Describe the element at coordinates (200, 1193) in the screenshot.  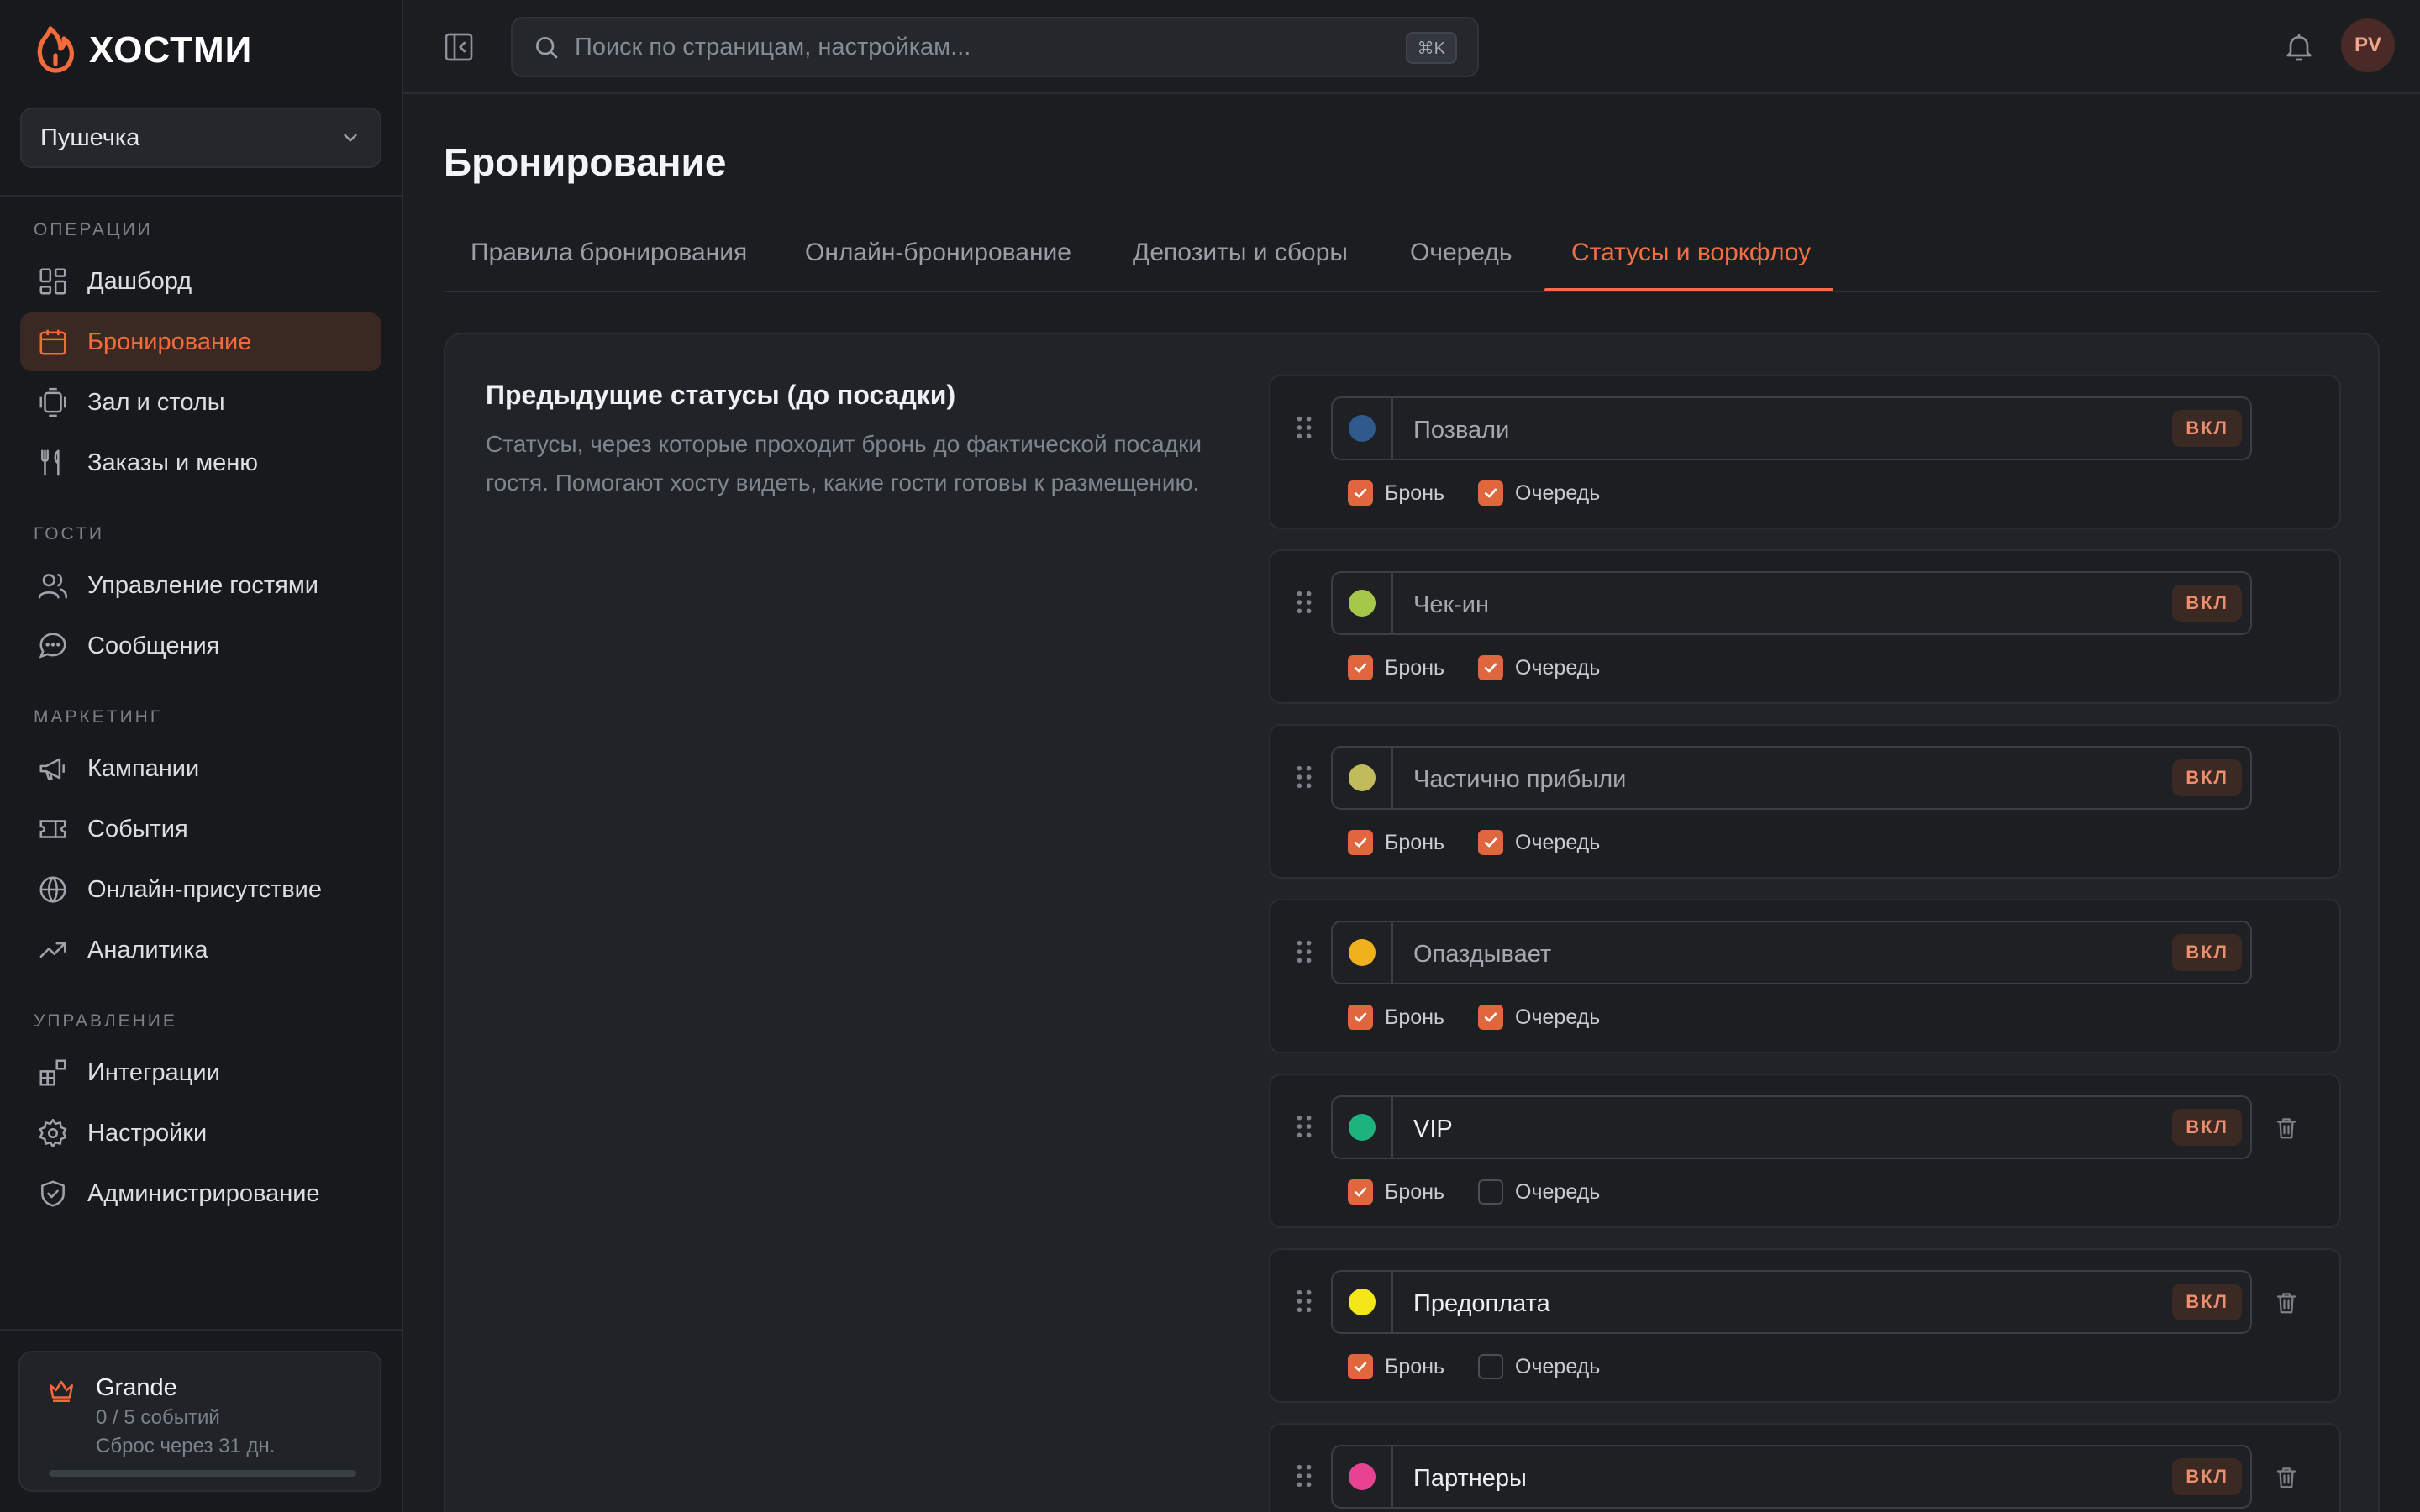
I see `nav-item-administration: Администрирование` at that location.